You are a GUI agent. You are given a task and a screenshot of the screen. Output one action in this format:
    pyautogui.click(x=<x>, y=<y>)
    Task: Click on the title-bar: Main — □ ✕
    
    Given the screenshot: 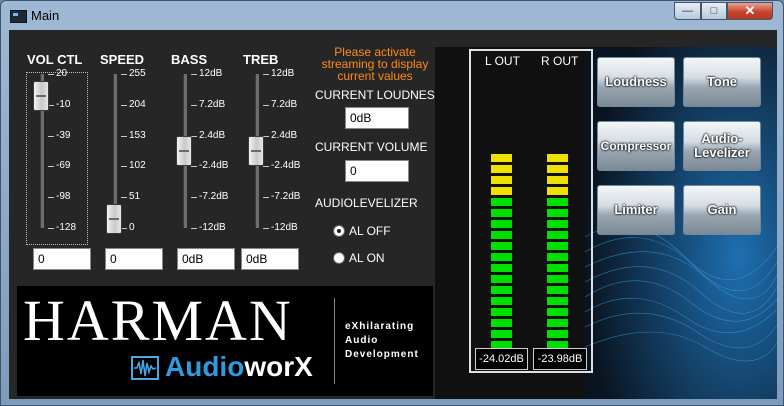 What is the action you would take?
    pyautogui.click(x=392, y=15)
    